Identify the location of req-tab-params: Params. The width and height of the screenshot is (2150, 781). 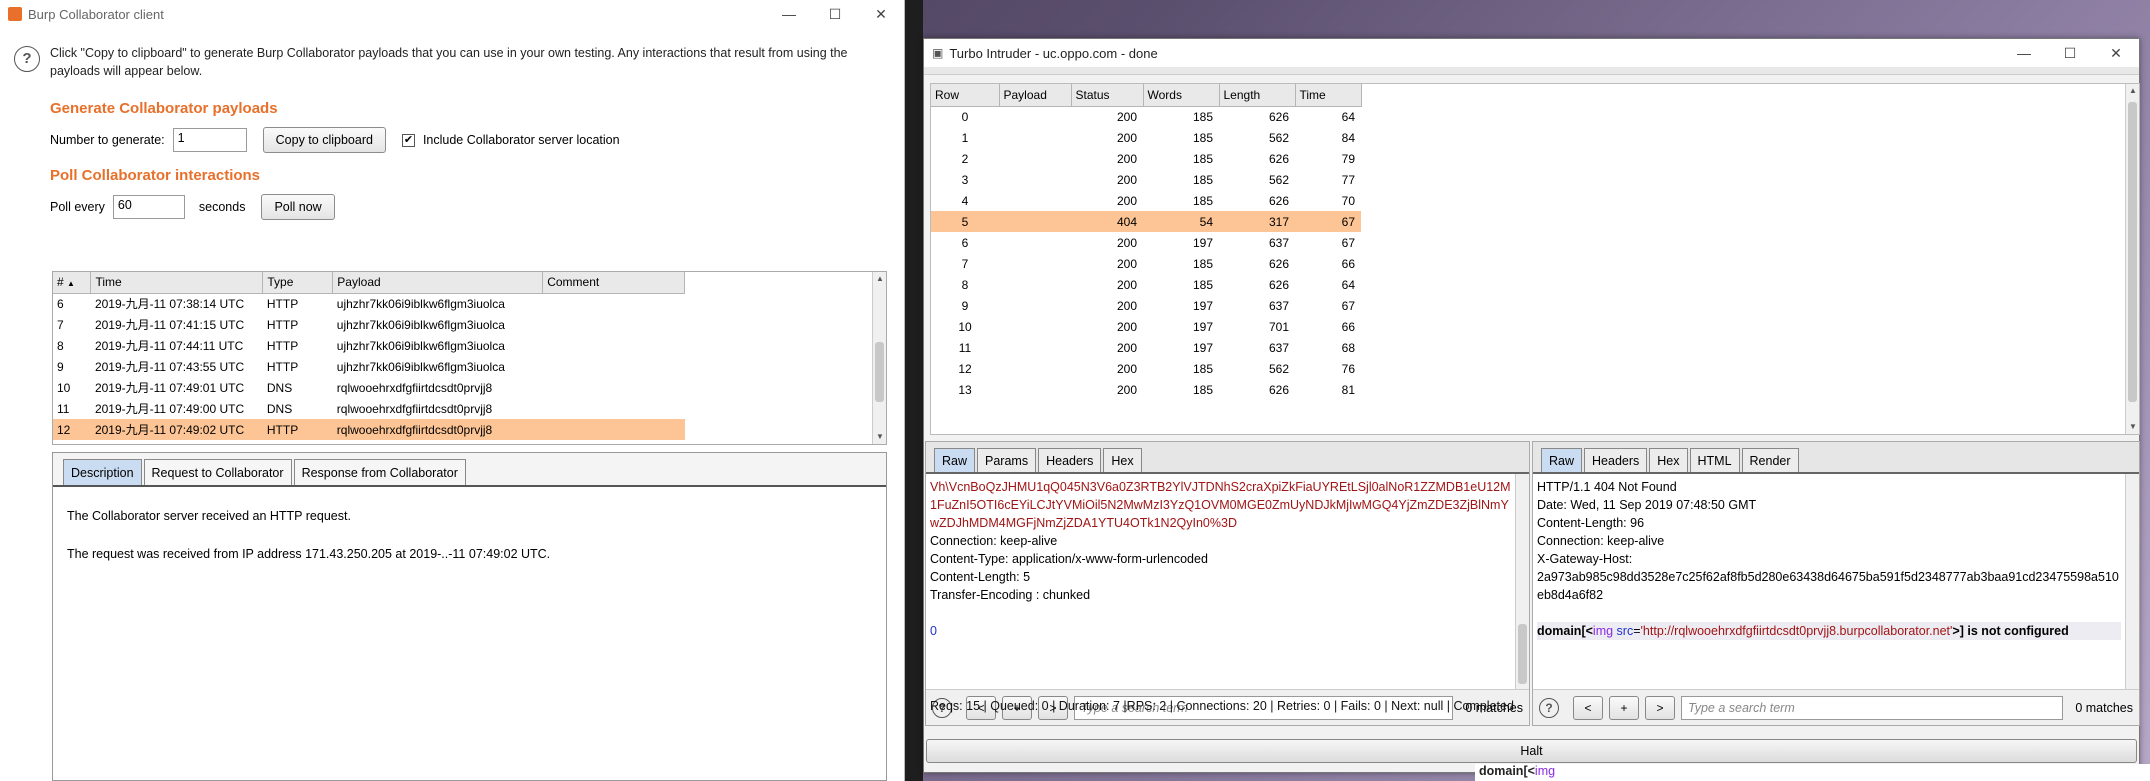
(1007, 460).